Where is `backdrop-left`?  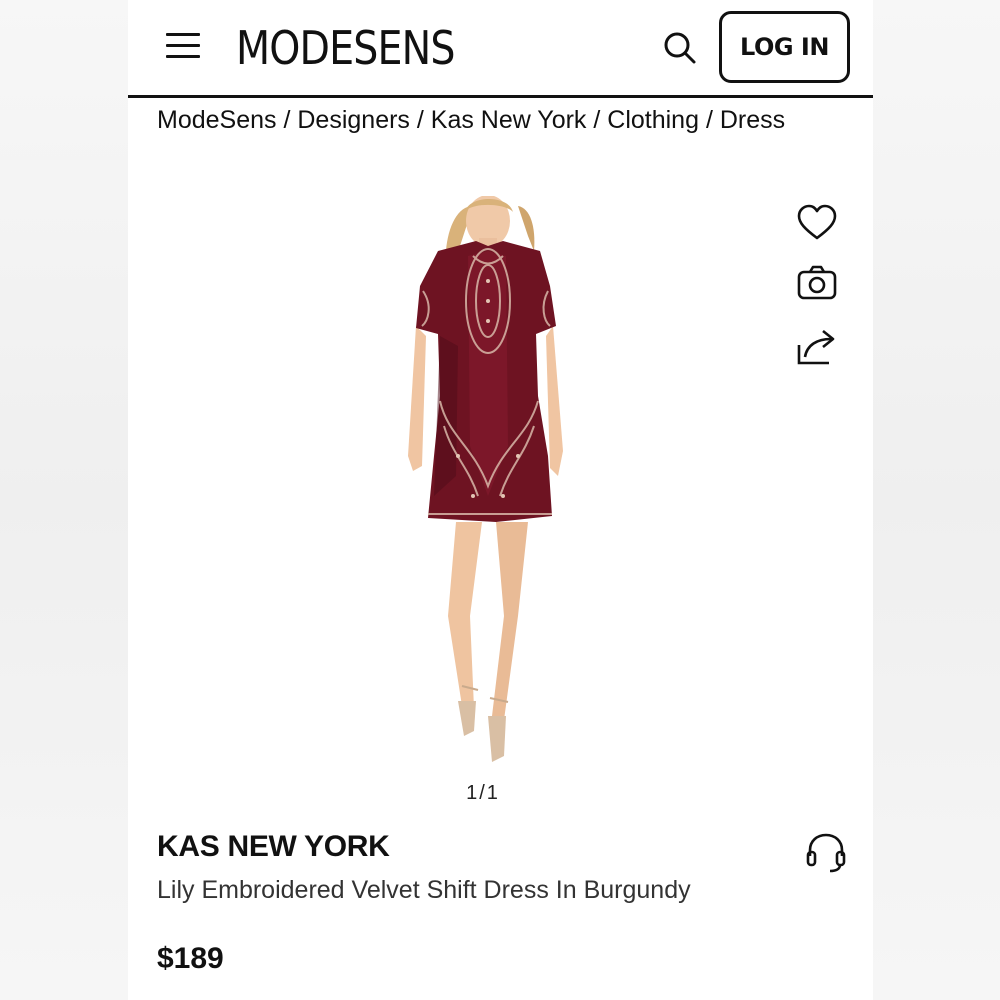
backdrop-left is located at coordinates (64, 500).